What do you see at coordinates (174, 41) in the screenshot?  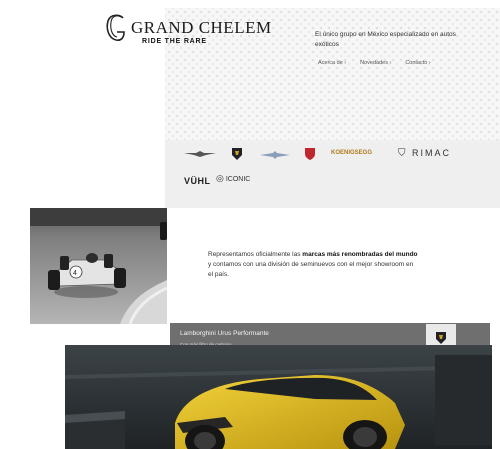 I see `logo-tagline: RIDE THE RARE` at bounding box center [174, 41].